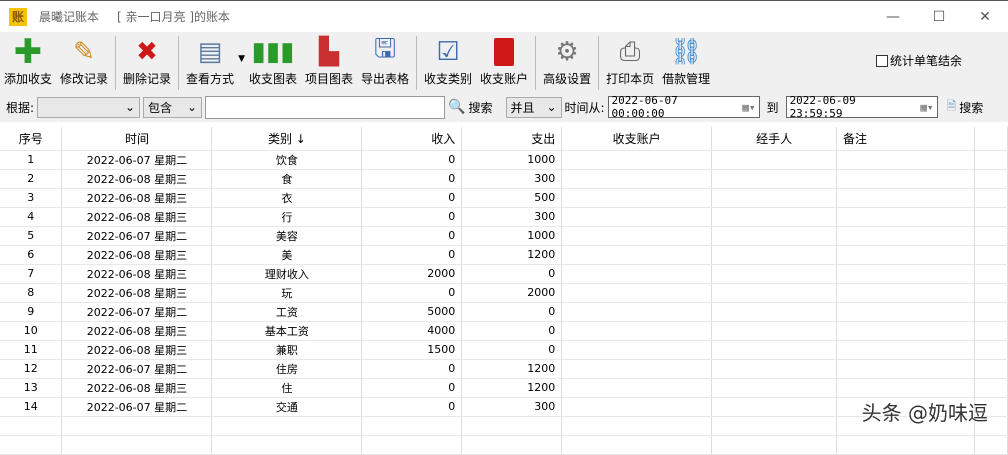 The height and width of the screenshot is (455, 1008). I want to click on button-label: 项目图表, so click(329, 79).